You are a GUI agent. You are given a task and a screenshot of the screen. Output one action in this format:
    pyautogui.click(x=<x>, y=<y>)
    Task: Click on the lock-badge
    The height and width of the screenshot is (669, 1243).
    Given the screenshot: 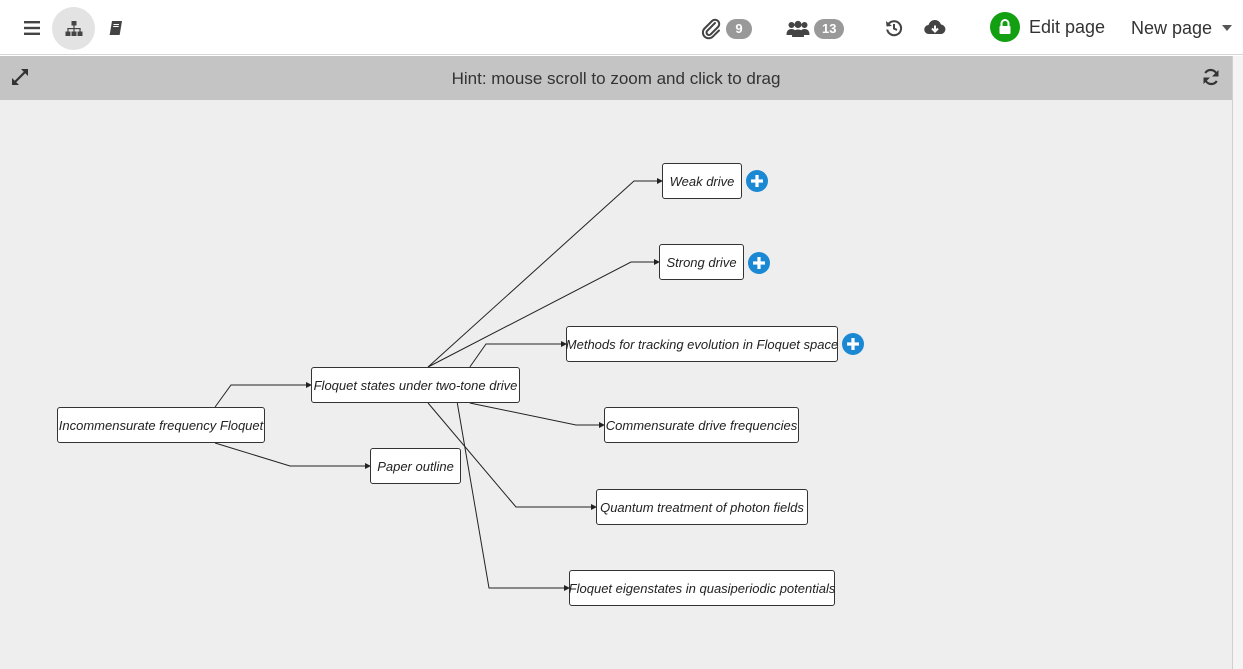 What is the action you would take?
    pyautogui.click(x=1005, y=27)
    